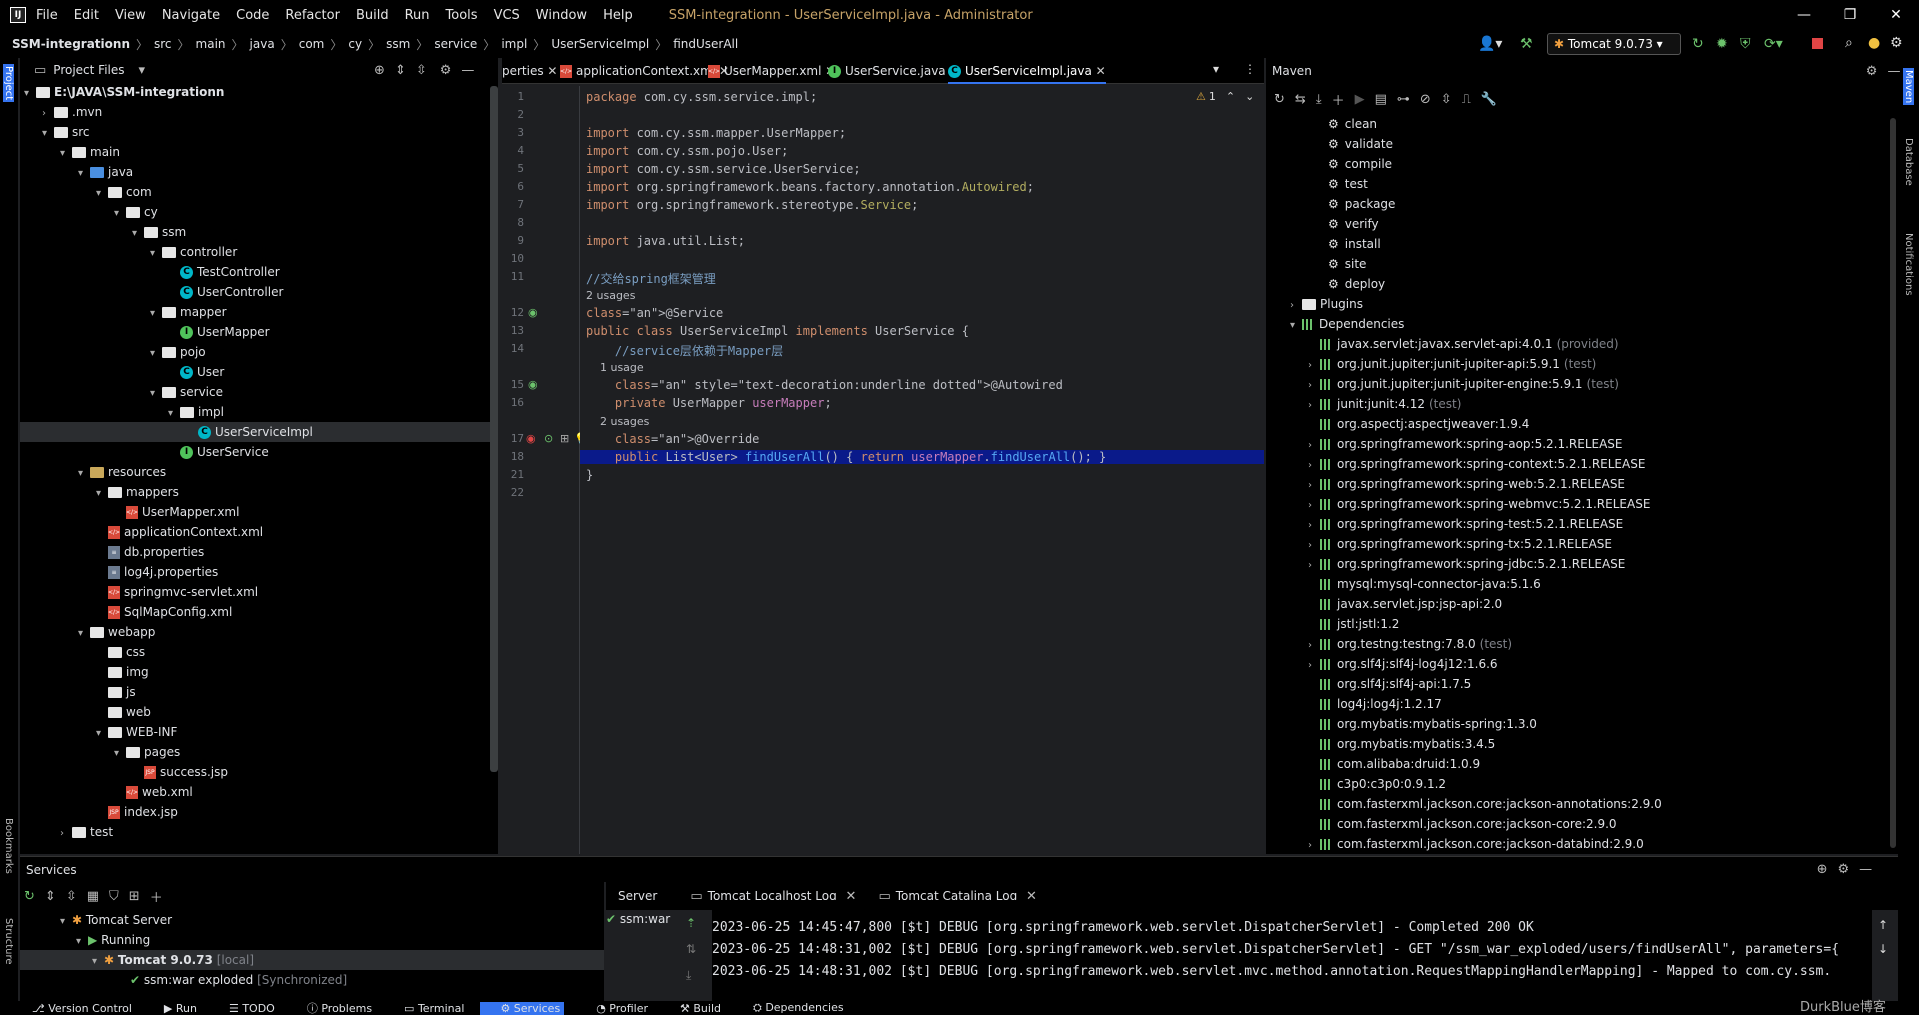 This screenshot has width=1919, height=1015. I want to click on artifact-node: ✔ ssm:war exploded [Synchronized], so click(238, 980).